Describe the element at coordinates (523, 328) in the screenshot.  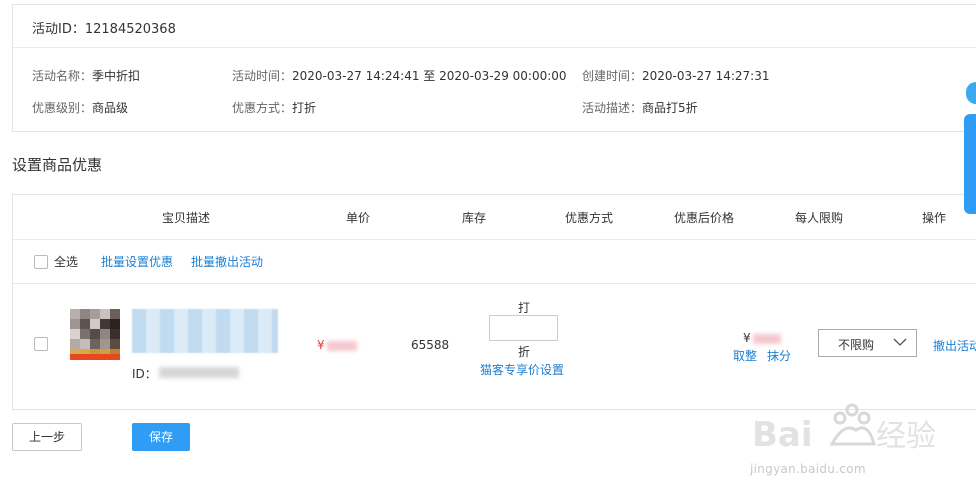
I see `discount-rate-input` at that location.